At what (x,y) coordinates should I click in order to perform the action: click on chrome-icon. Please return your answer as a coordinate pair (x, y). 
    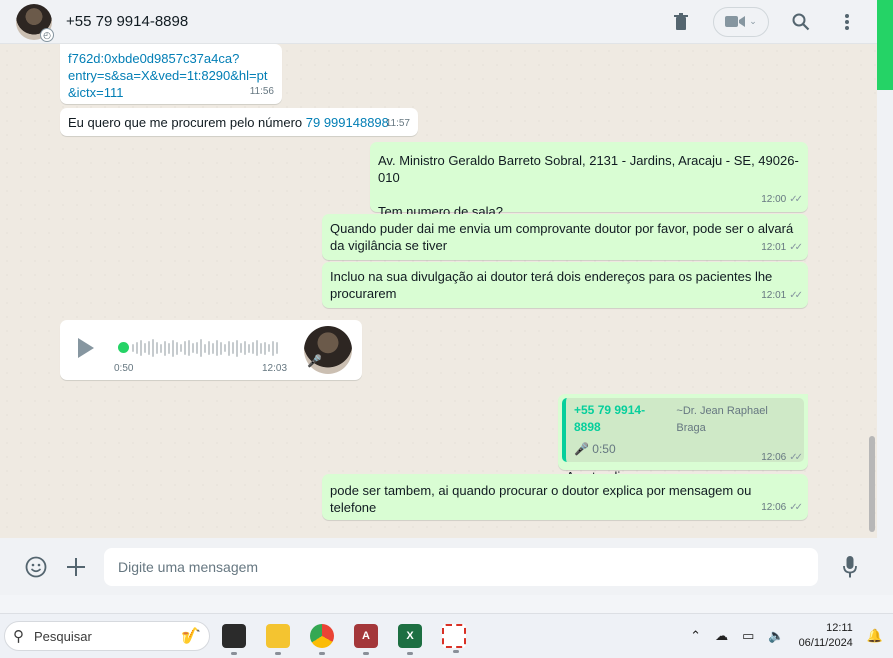
    Looking at the image, I should click on (322, 639).